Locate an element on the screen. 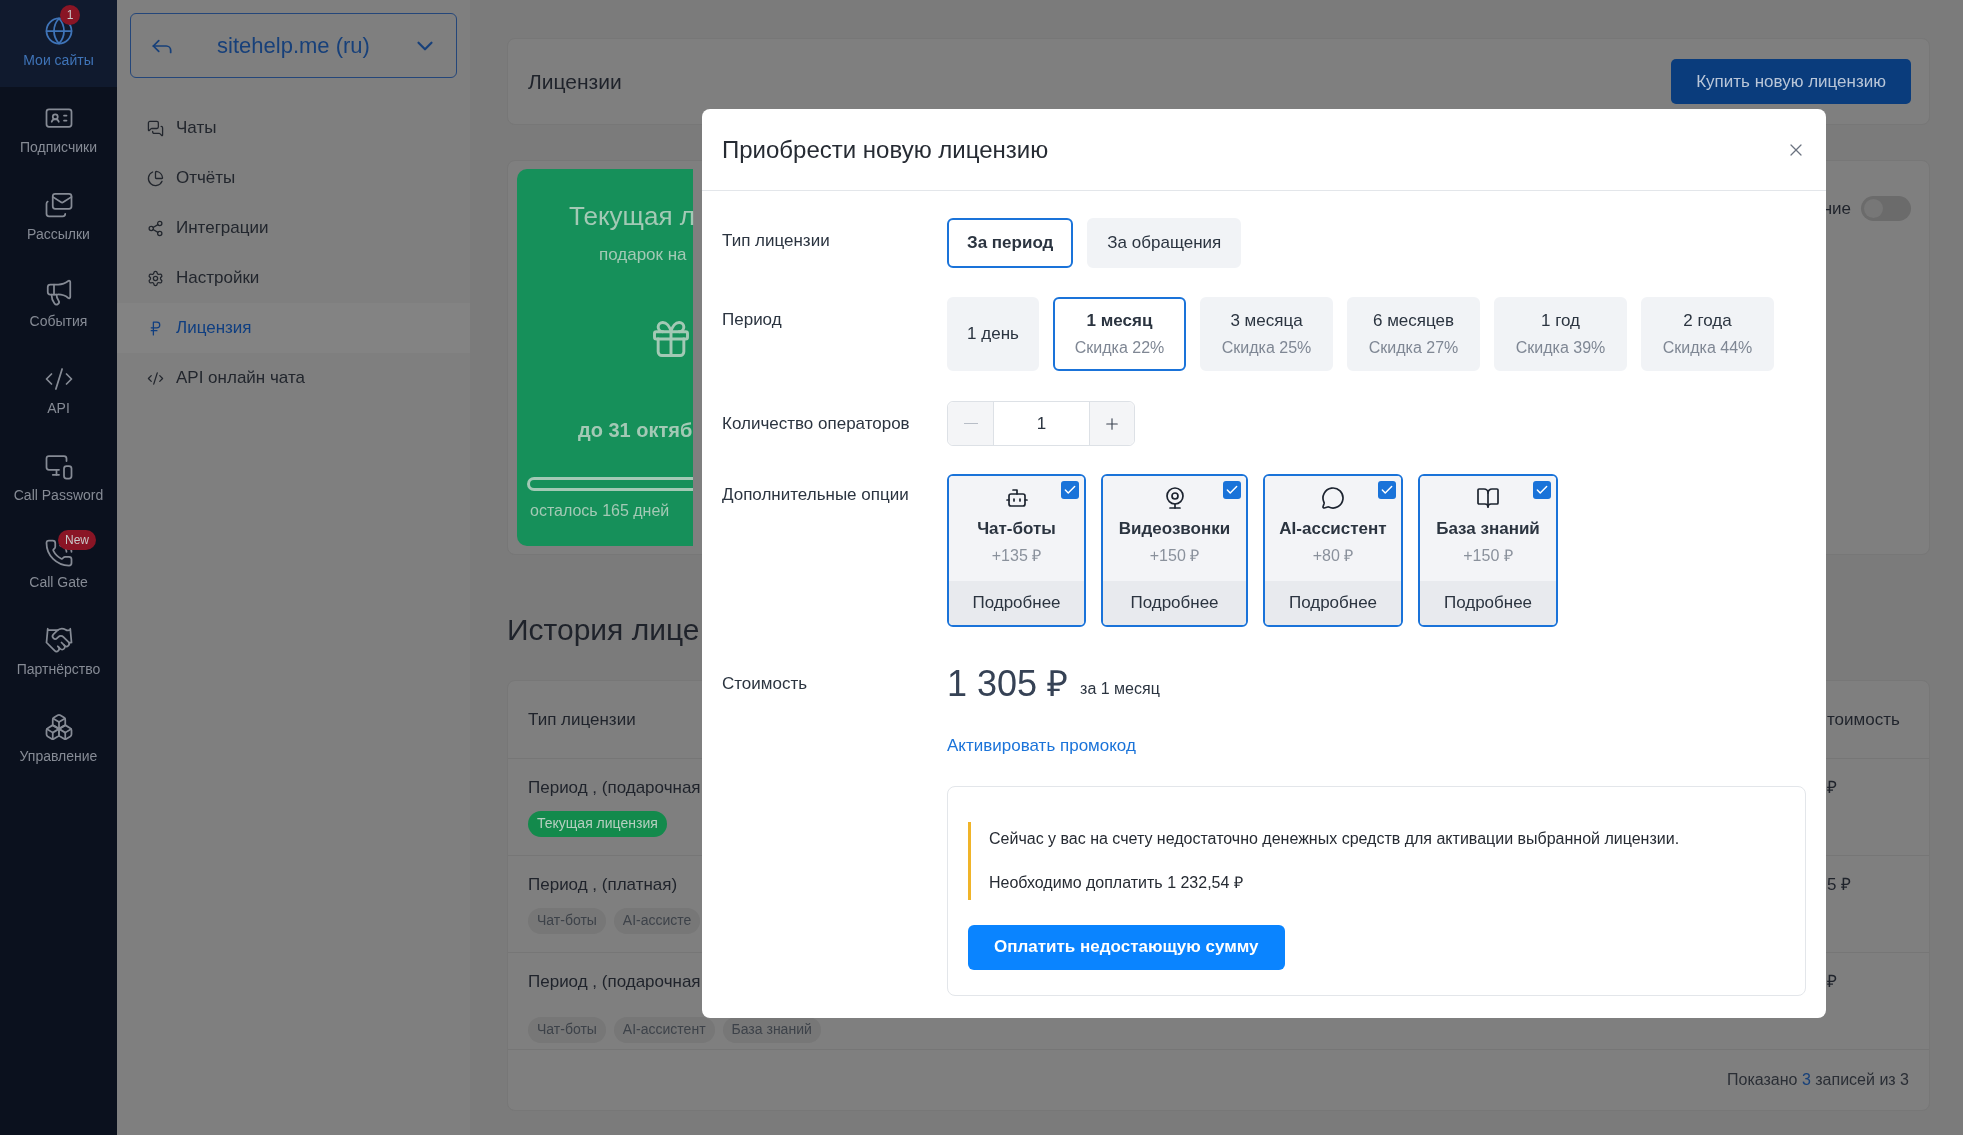 The width and height of the screenshot is (1963, 1135). page-title: Лицензии is located at coordinates (575, 81).